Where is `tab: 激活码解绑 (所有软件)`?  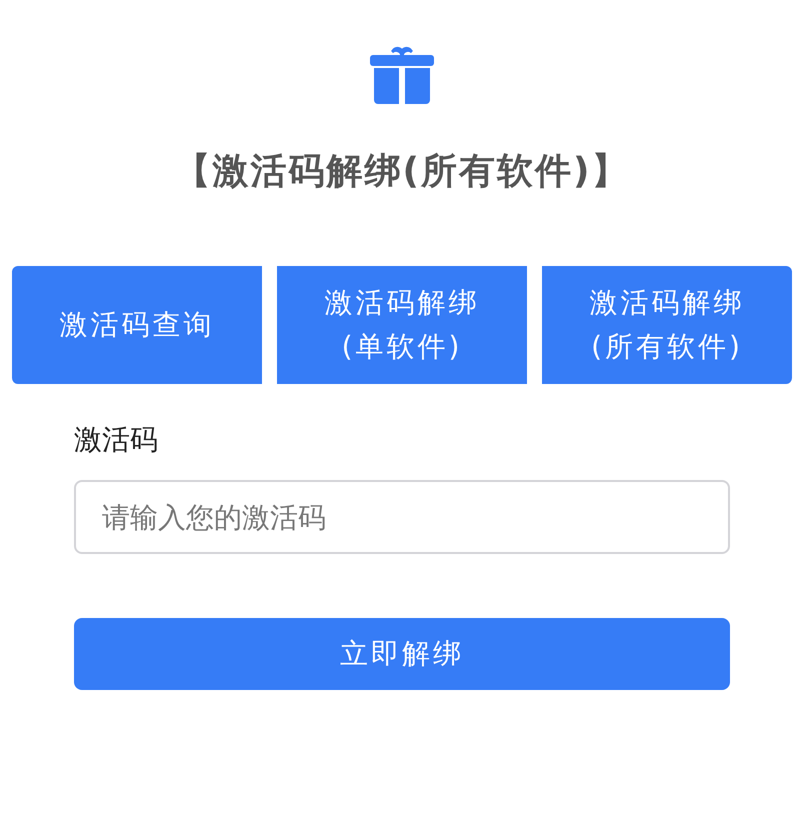 tab: 激活码解绑 (所有软件) is located at coordinates (667, 325).